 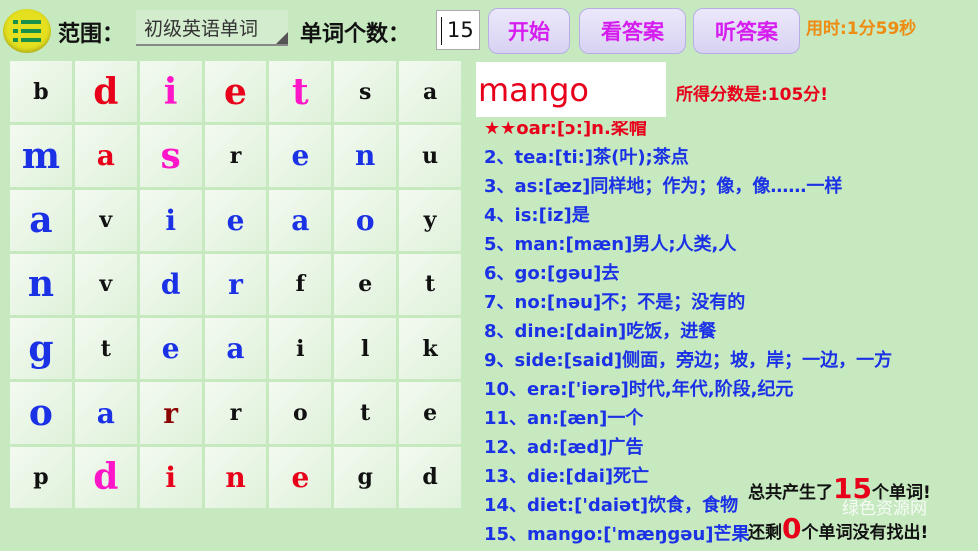 What do you see at coordinates (355, 34) in the screenshot?
I see `word-count-label: 单词个数：` at bounding box center [355, 34].